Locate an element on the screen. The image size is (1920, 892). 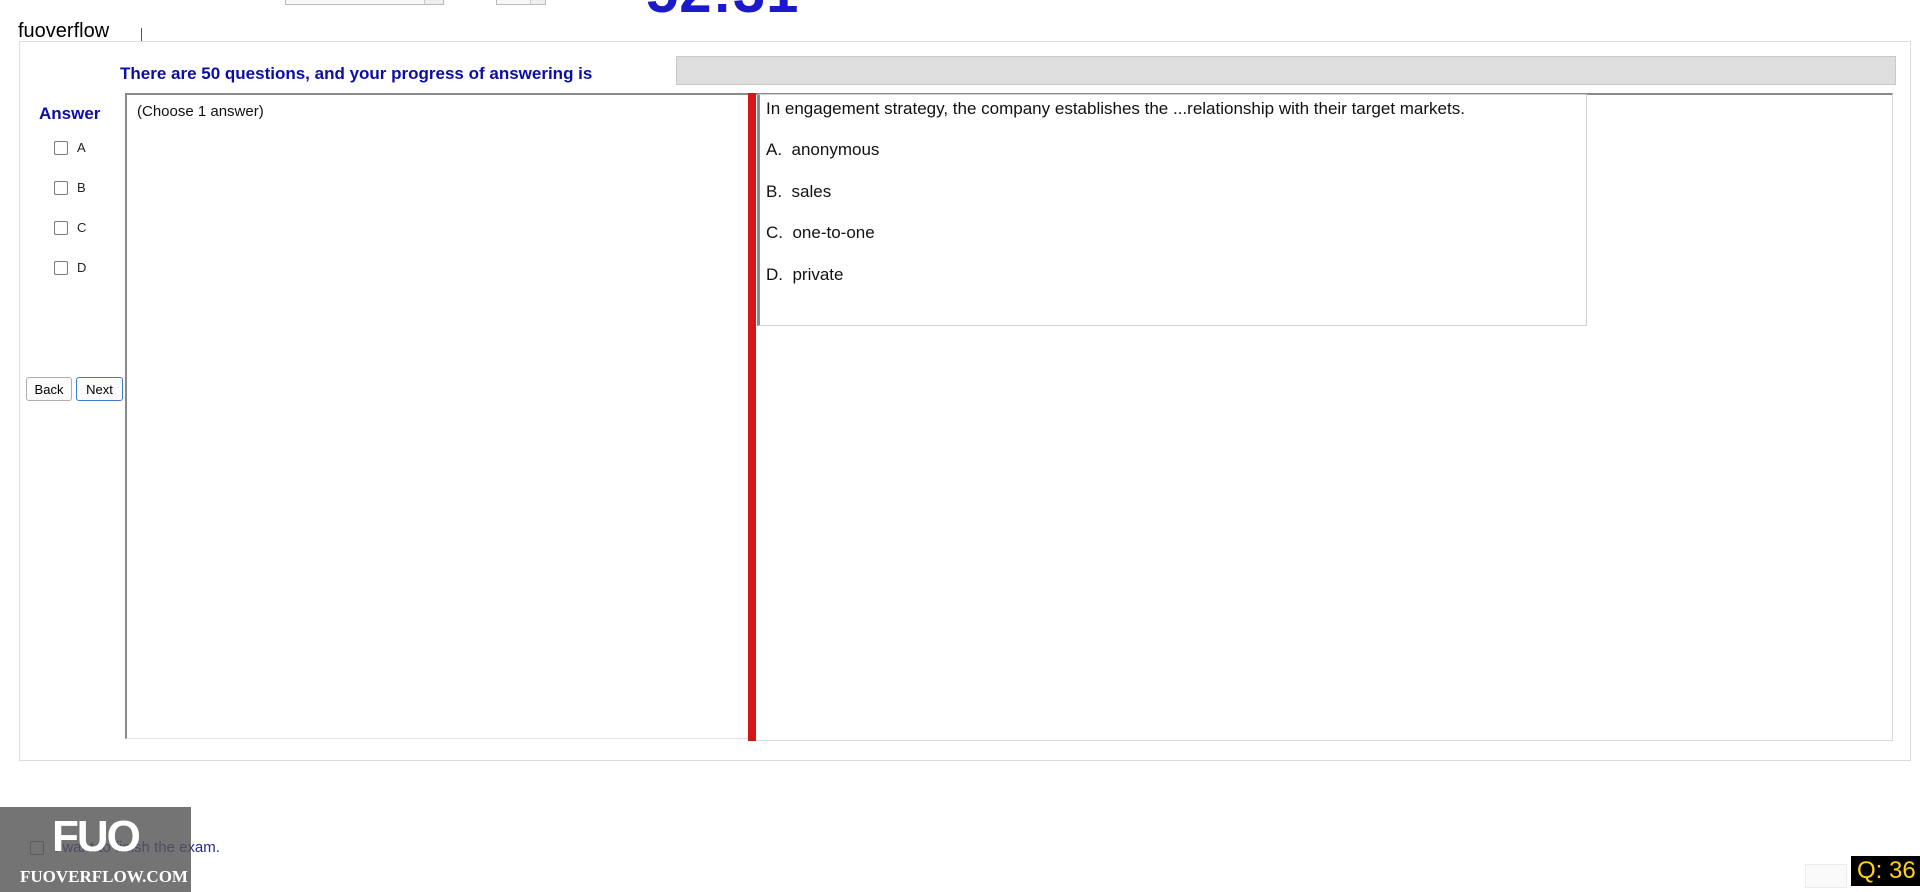
option-letter: D. is located at coordinates (774, 274).